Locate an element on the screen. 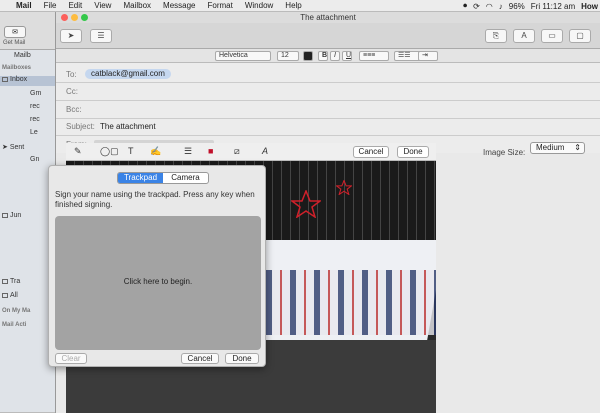  wifi-icon: ◠ is located at coordinates (489, 6).